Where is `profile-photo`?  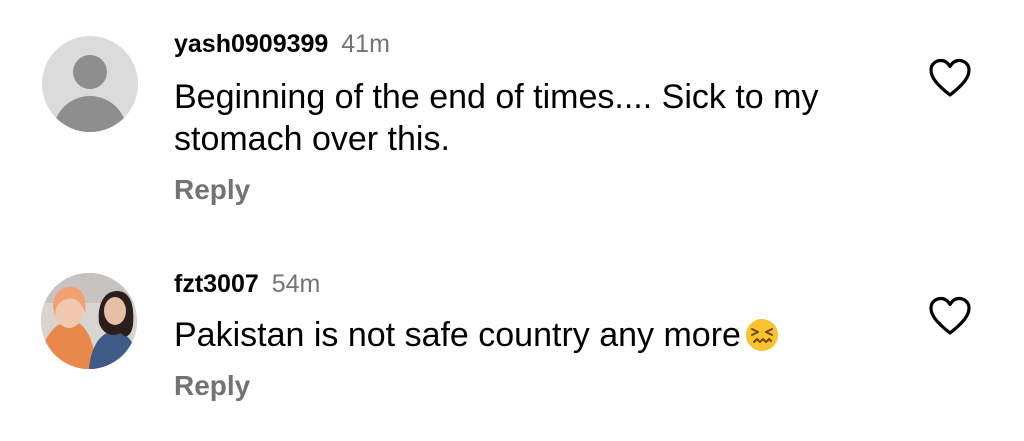
profile-photo is located at coordinates (89, 321).